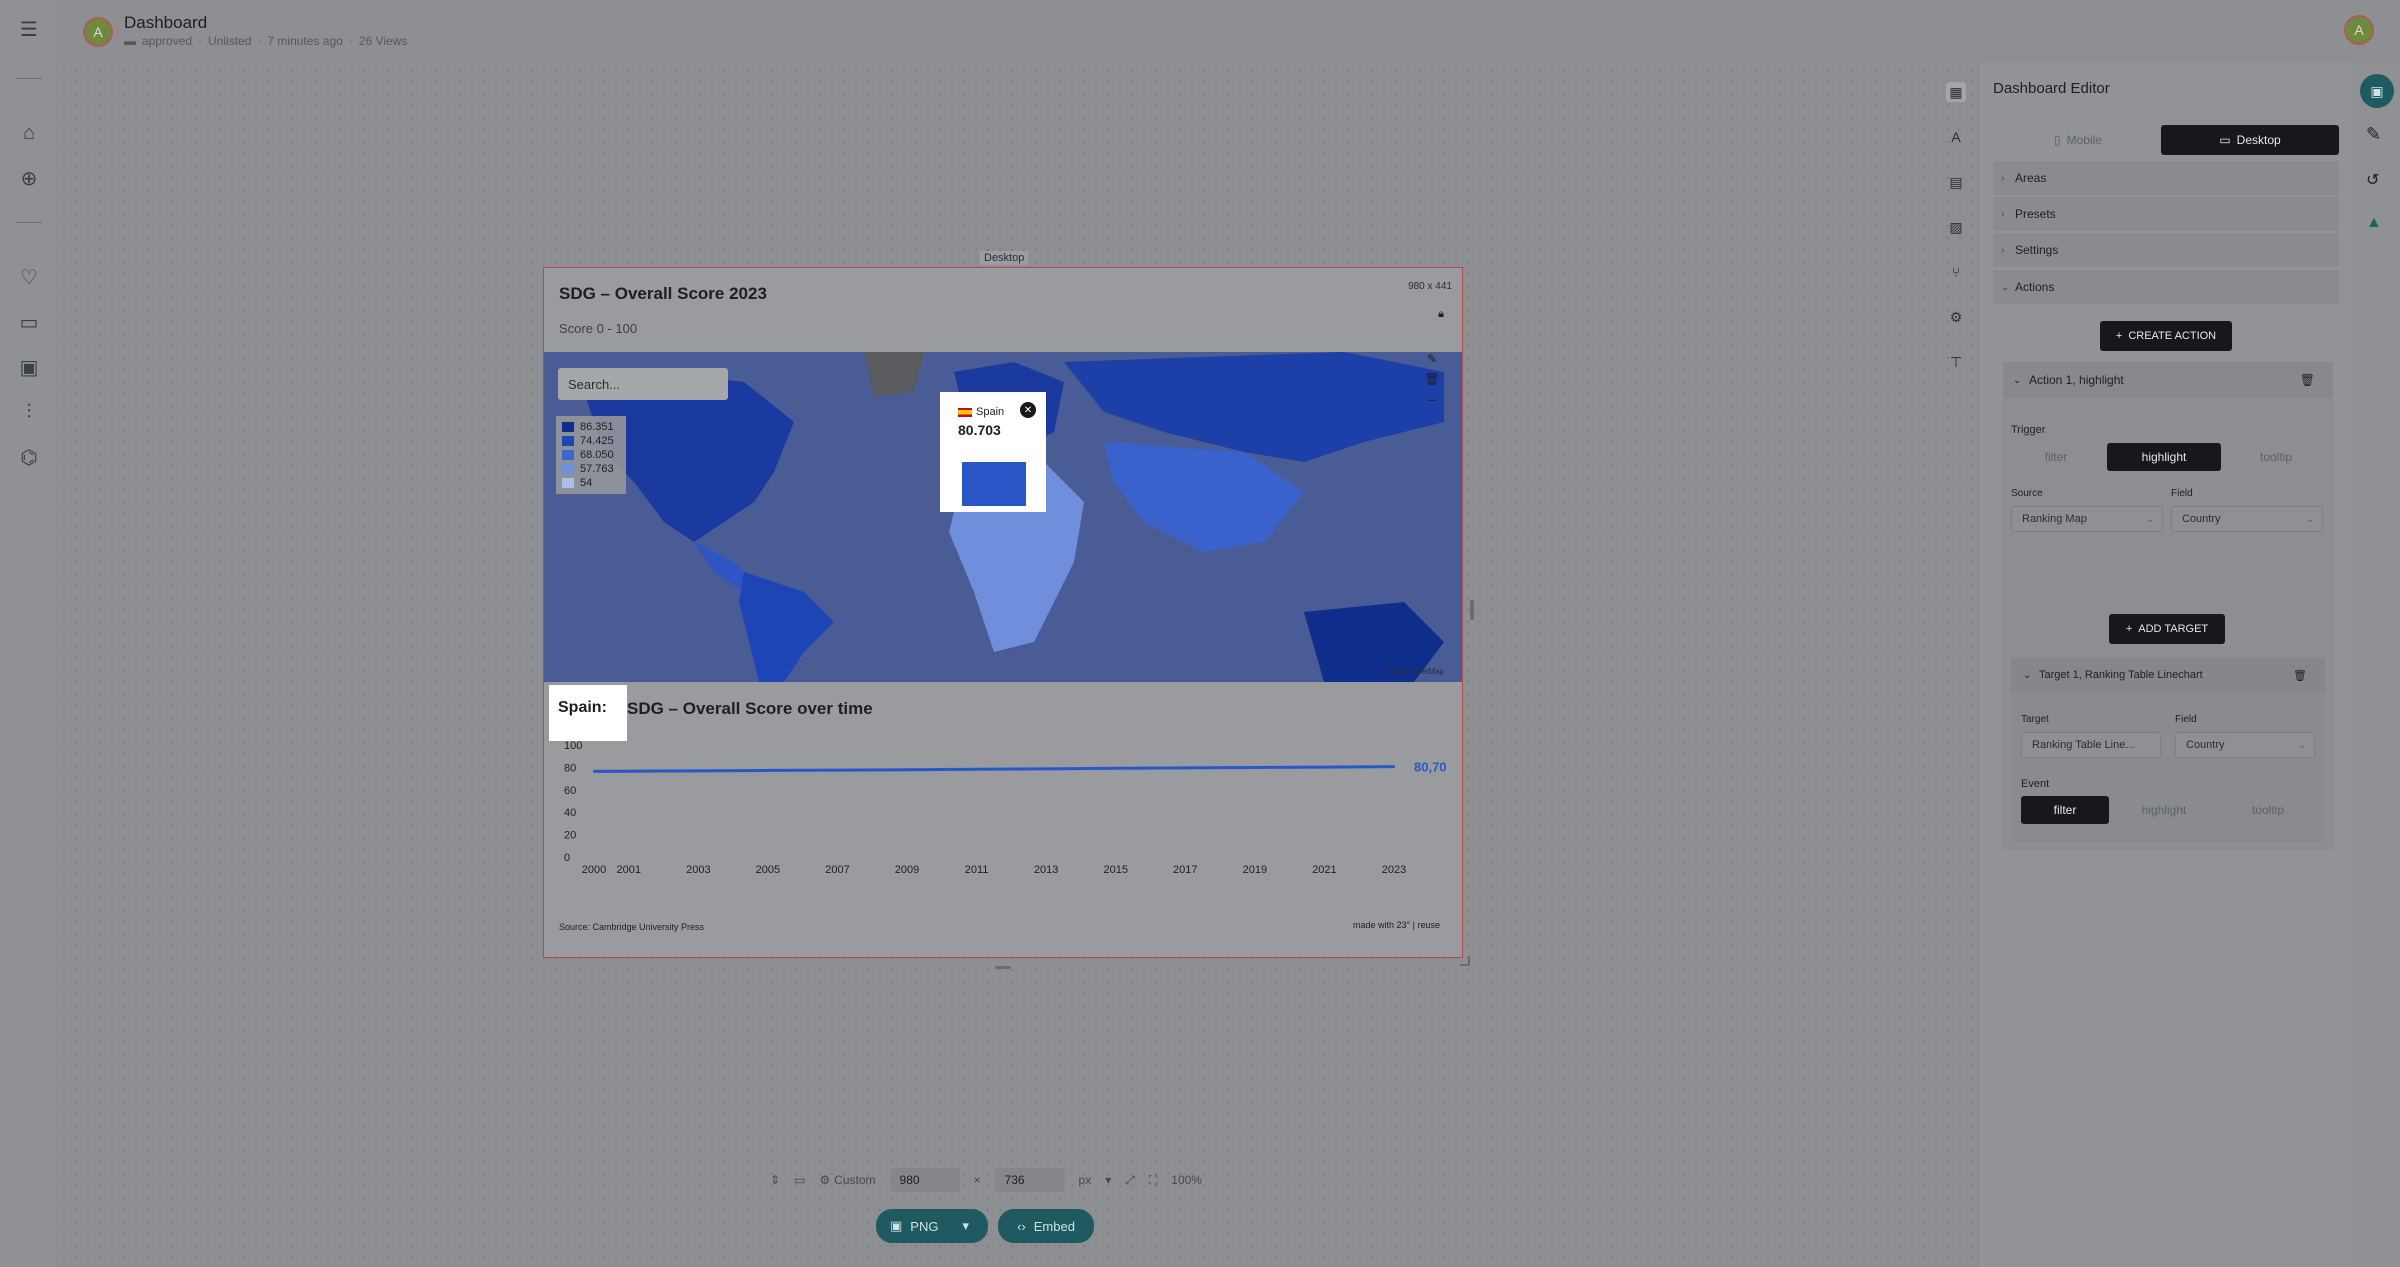 This screenshot has height=1267, width=2400. Describe the element at coordinates (847, 1180) in the screenshot. I see `preset-select: ⚙ Custom` at that location.